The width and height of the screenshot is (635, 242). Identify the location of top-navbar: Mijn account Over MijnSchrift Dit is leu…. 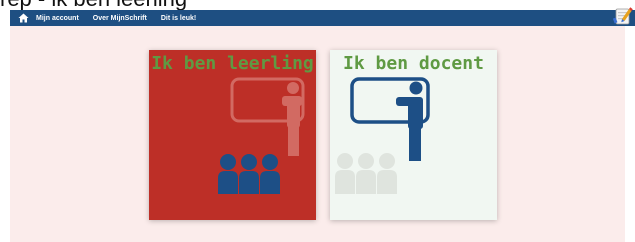
(322, 16).